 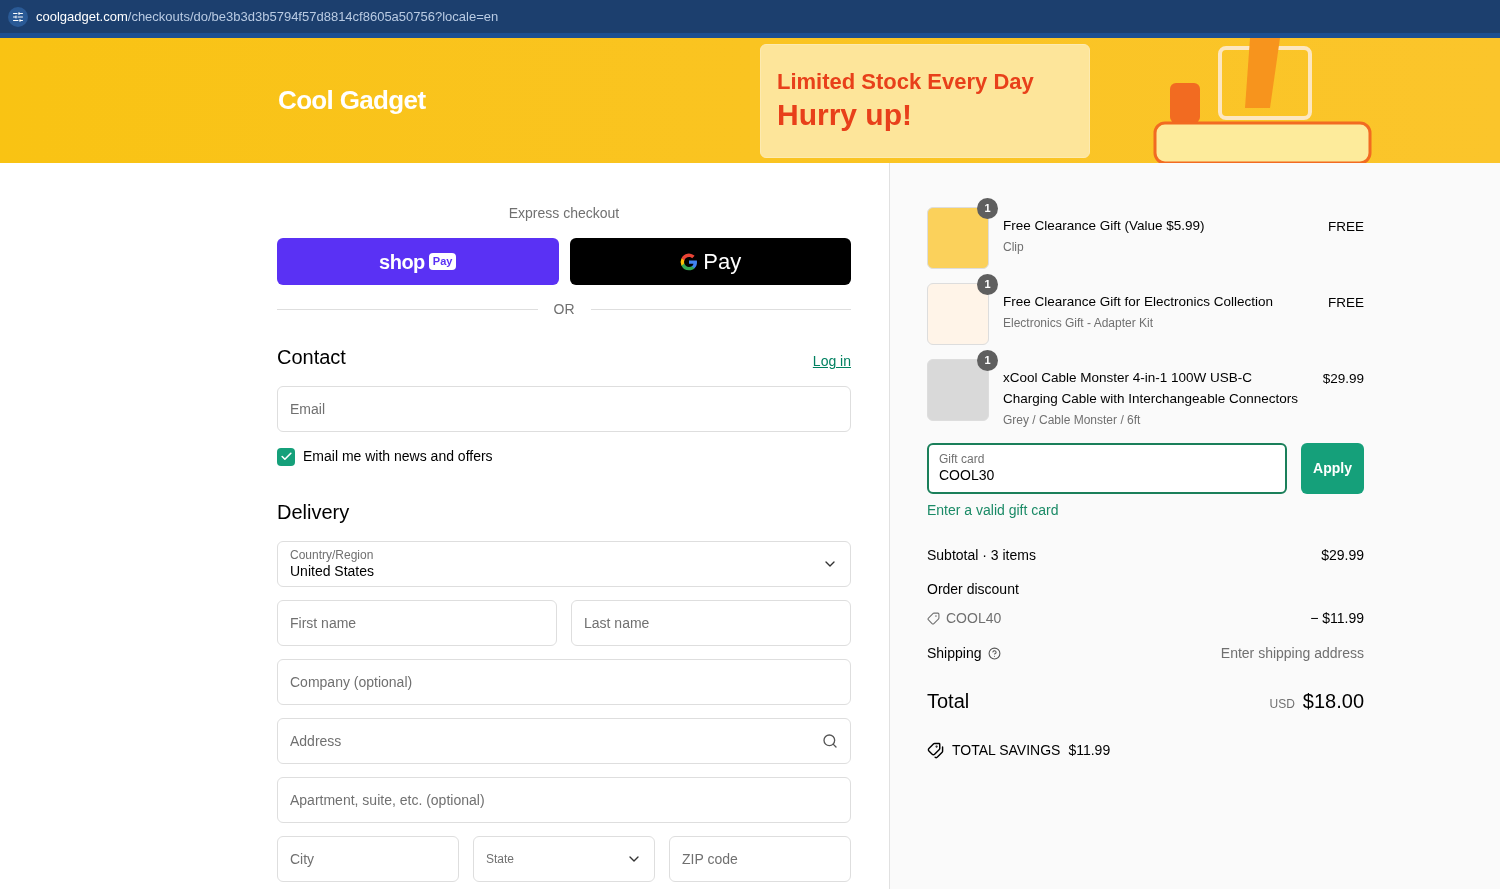 I want to click on field-label: Country/Region, so click(x=332, y=555).